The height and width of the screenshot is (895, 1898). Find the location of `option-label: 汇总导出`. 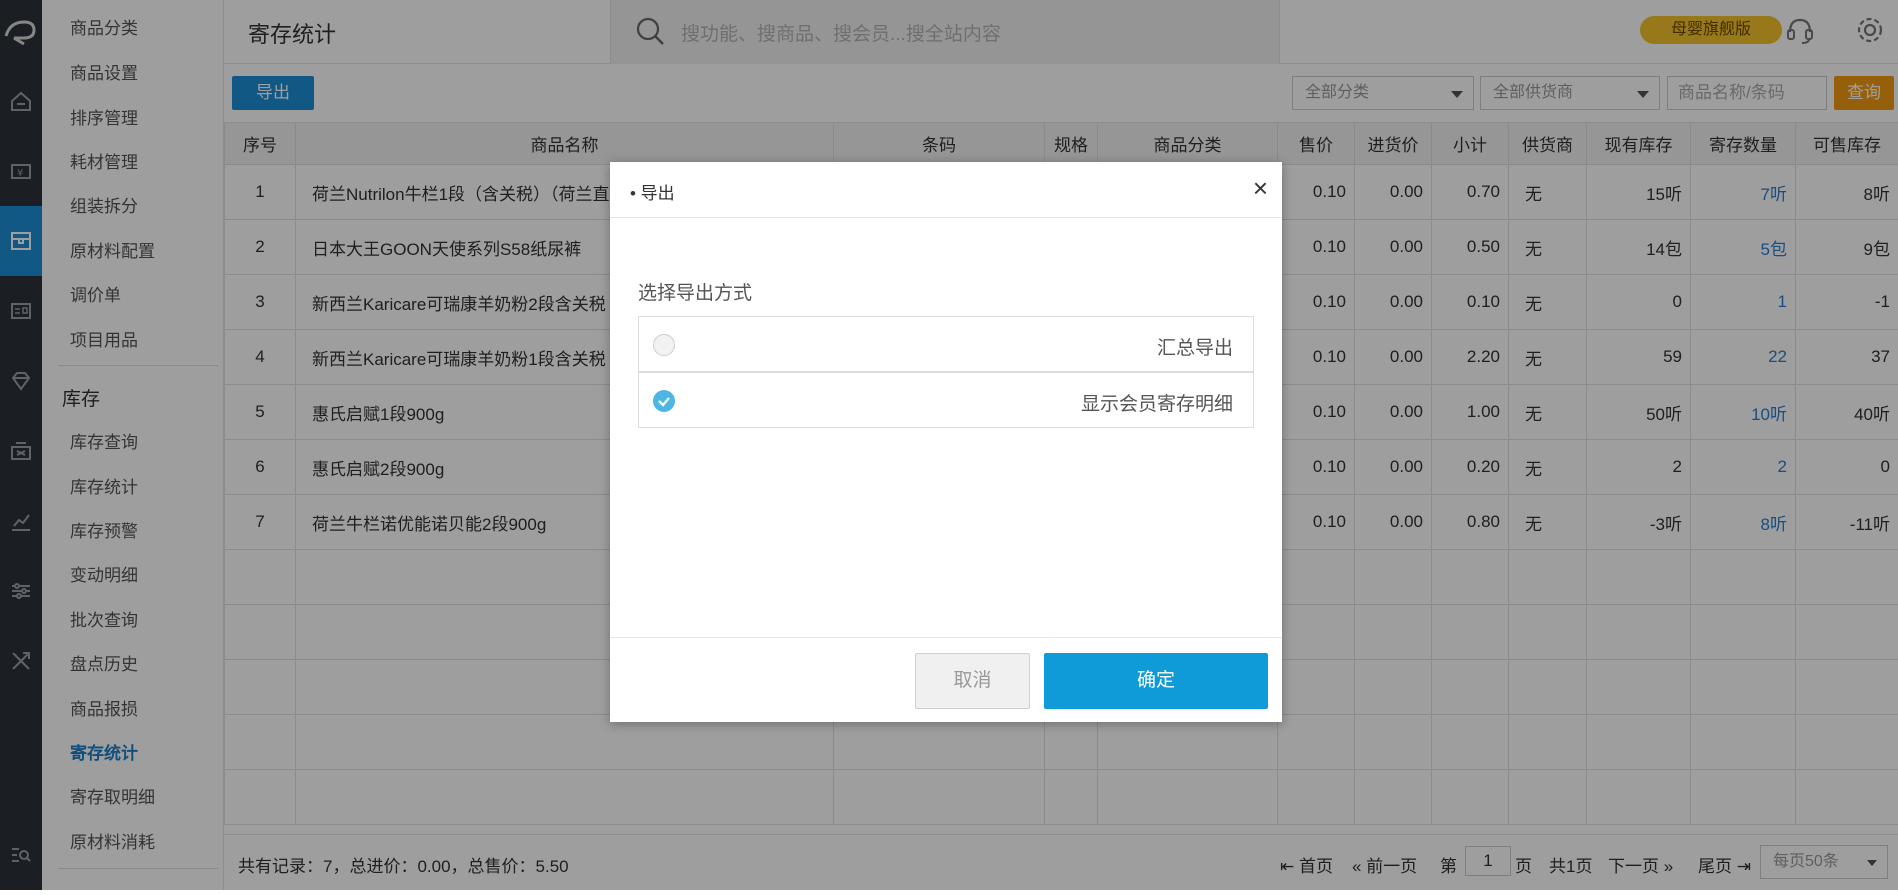

option-label: 汇总导出 is located at coordinates (1194, 348).